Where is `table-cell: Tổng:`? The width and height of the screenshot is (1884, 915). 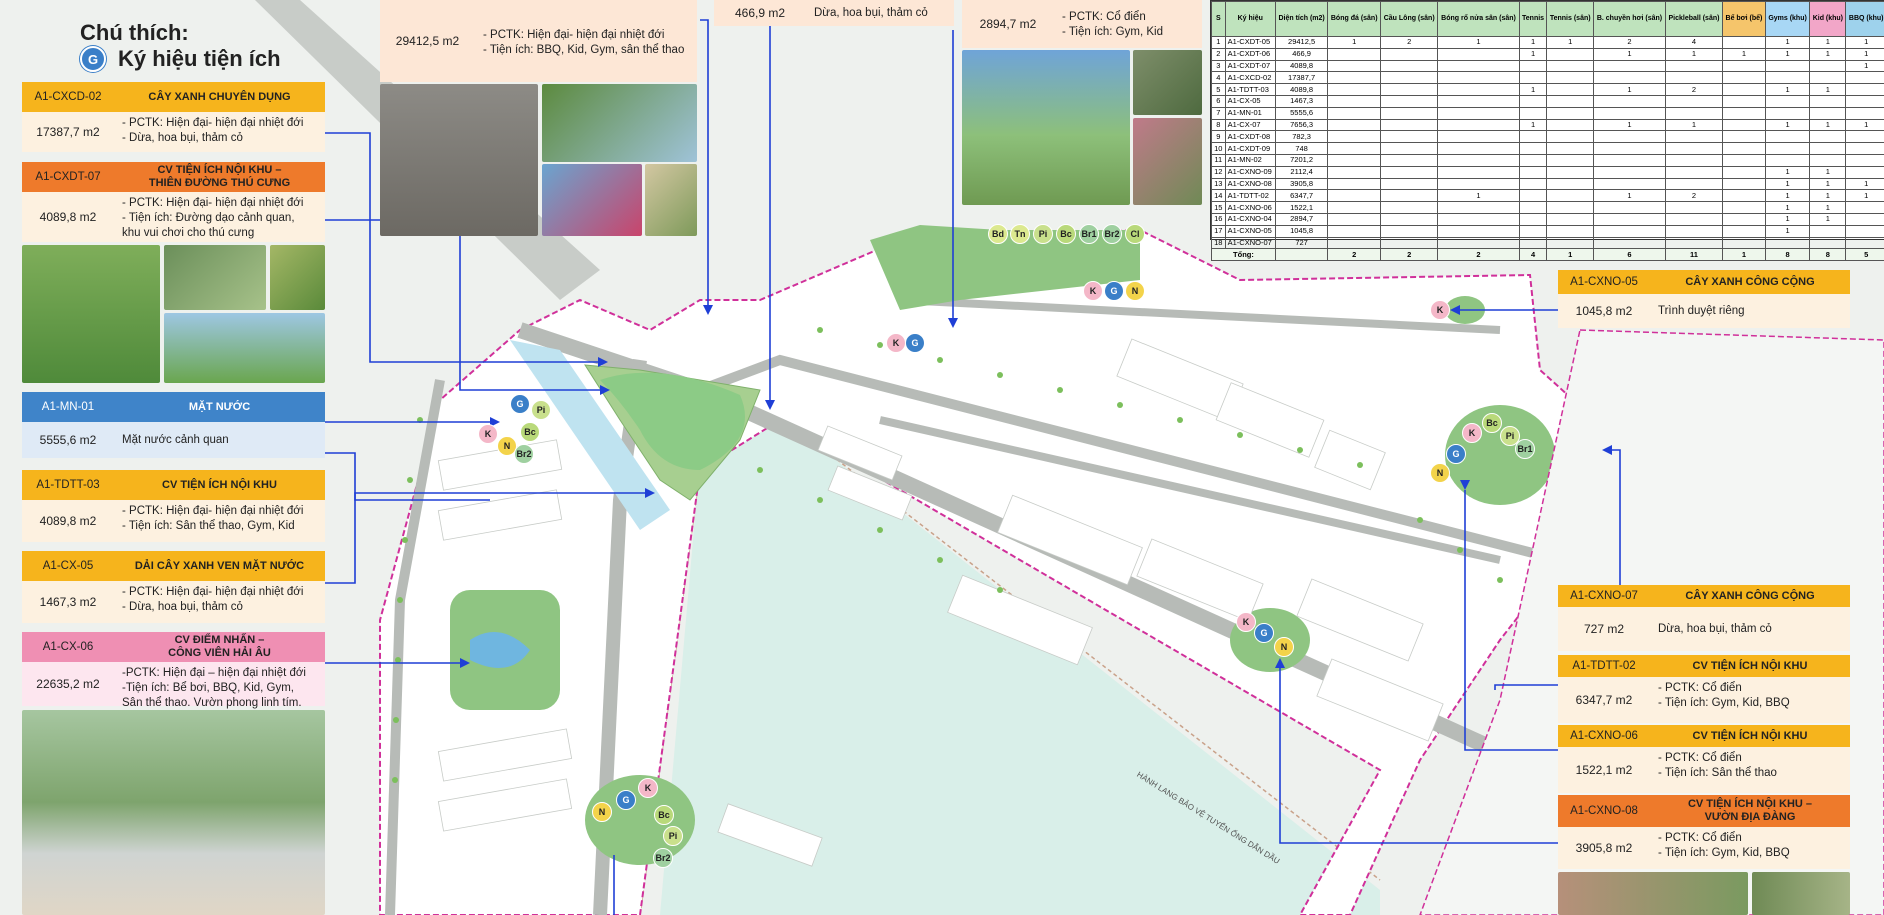 table-cell: Tổng: is located at coordinates (1243, 255).